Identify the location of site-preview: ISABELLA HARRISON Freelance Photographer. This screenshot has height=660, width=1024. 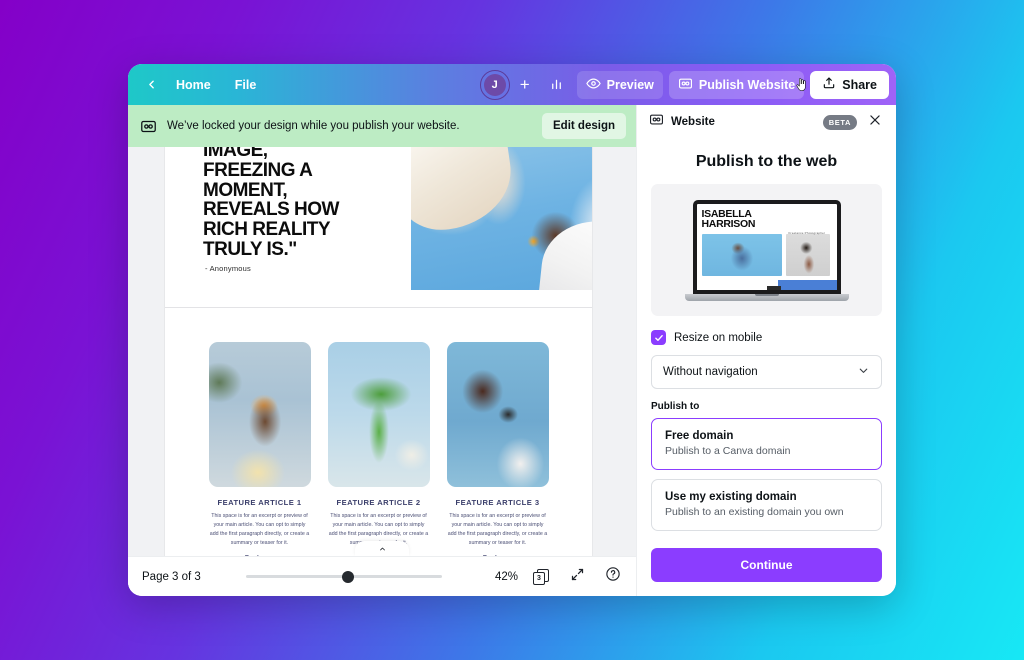
(766, 250).